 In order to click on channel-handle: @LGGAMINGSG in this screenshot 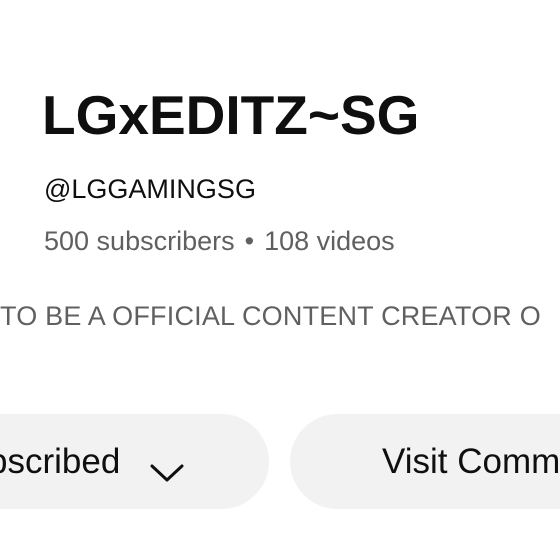, I will do `click(150, 189)`.